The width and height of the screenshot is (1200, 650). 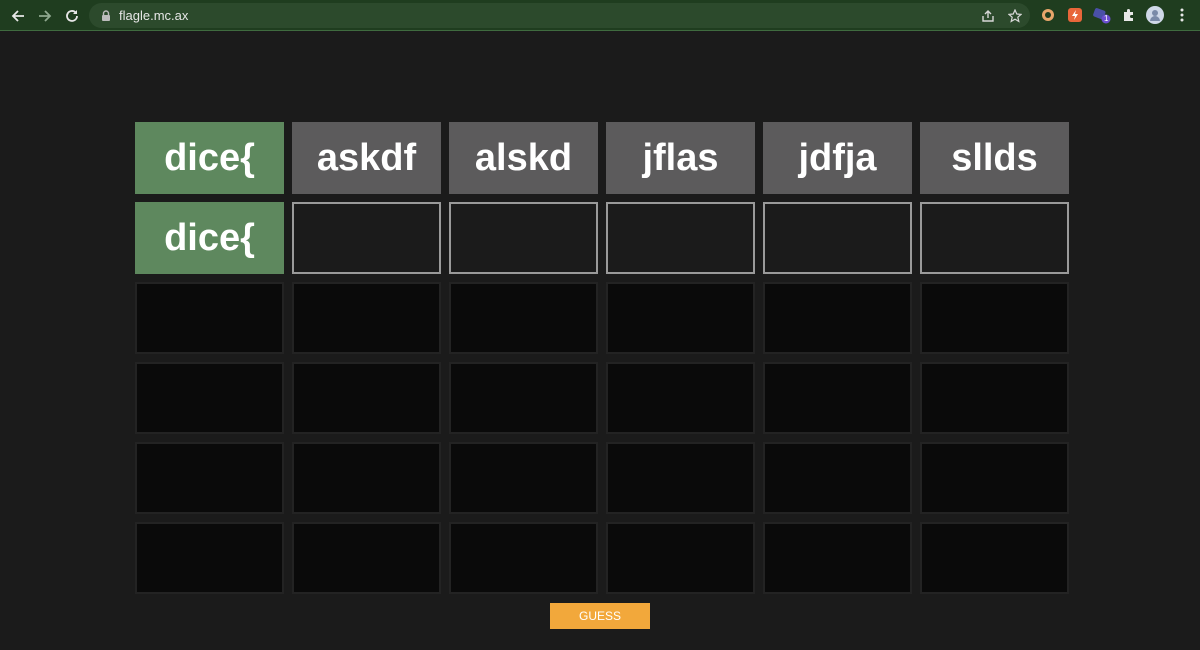 What do you see at coordinates (72, 16) in the screenshot?
I see `reload-icon` at bounding box center [72, 16].